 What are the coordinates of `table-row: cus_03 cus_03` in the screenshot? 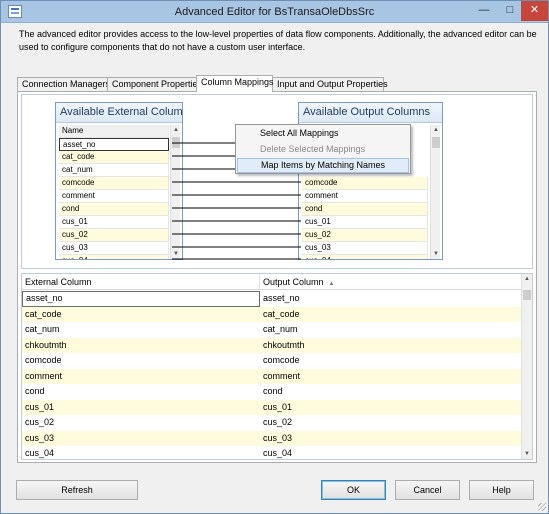 It's located at (272, 438).